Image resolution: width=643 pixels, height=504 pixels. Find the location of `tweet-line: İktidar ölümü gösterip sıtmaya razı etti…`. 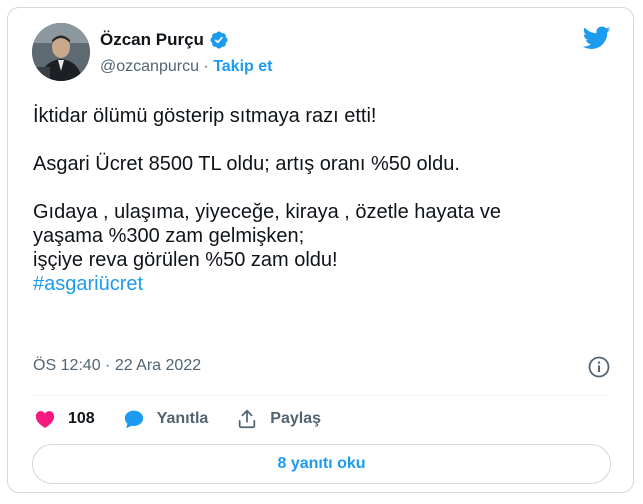

tweet-line: İktidar ölümü gösterip sıtmaya razı etti… is located at coordinates (205, 116).